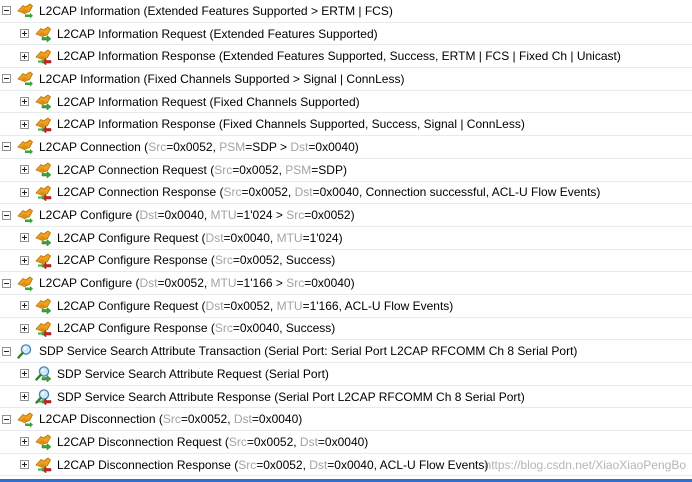  I want to click on label-text: =1'166, ACL-U Flow Events), so click(378, 305).